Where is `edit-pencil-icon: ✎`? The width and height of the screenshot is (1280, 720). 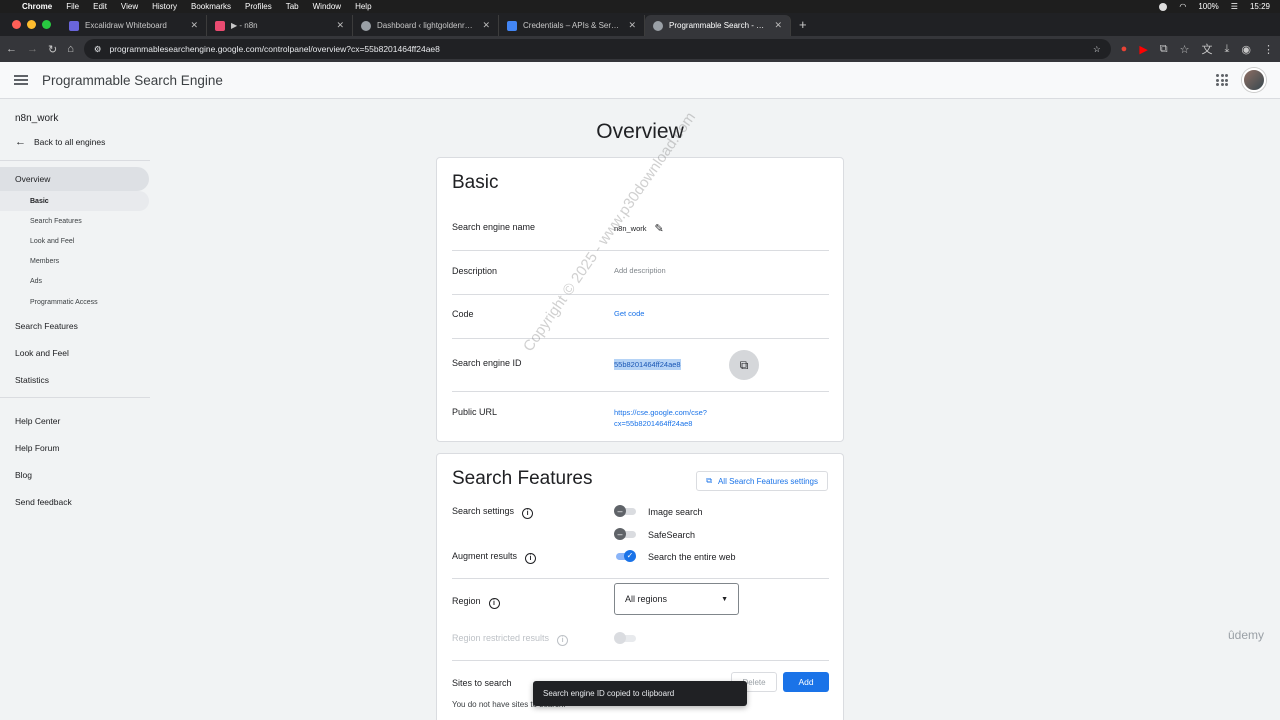
edit-pencil-icon: ✎ is located at coordinates (659, 228).